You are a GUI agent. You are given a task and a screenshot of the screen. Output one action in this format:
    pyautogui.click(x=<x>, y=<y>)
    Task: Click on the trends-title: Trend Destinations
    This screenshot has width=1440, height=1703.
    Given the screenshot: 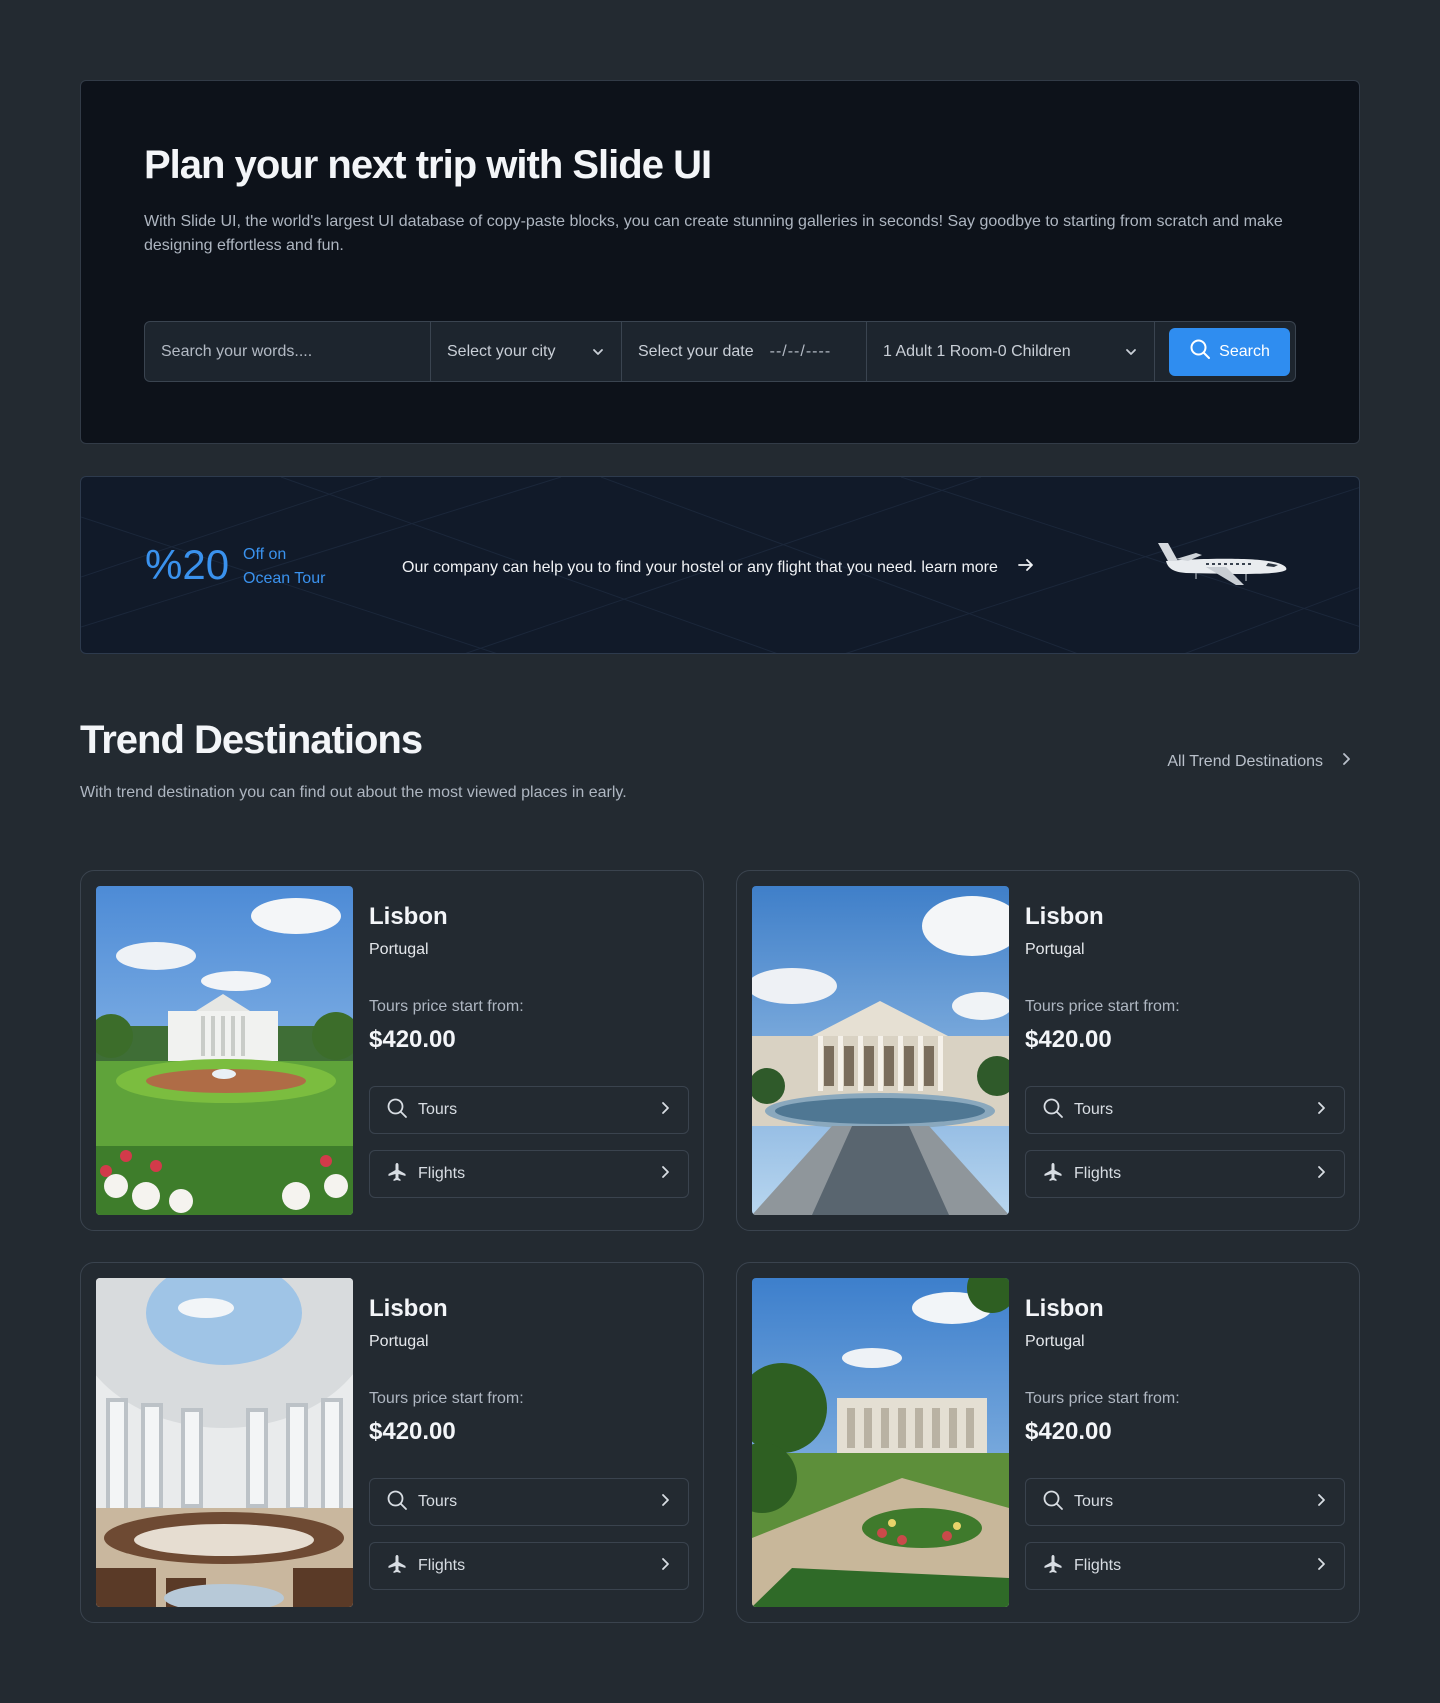 What is the action you would take?
    pyautogui.click(x=251, y=740)
    